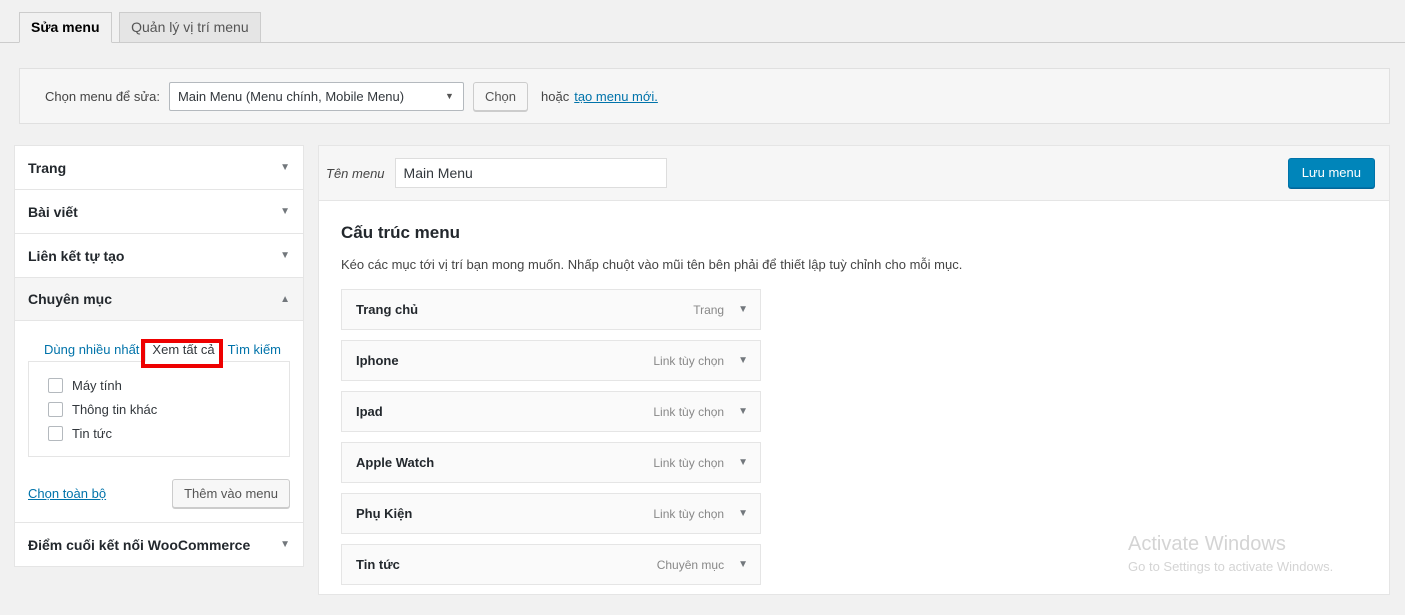 This screenshot has height=615, width=1405. Describe the element at coordinates (285, 299) in the screenshot. I see `chevron-up-icon: ▲` at that location.